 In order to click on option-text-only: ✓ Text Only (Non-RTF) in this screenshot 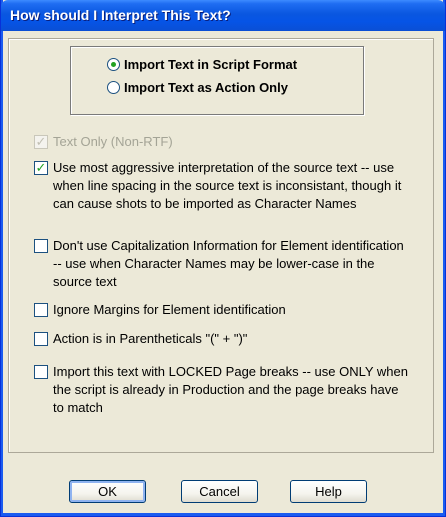, I will do `click(221, 142)`.